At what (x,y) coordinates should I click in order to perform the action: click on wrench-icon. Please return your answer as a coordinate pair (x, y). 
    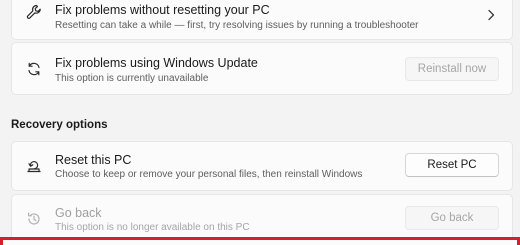
    Looking at the image, I should click on (34, 12).